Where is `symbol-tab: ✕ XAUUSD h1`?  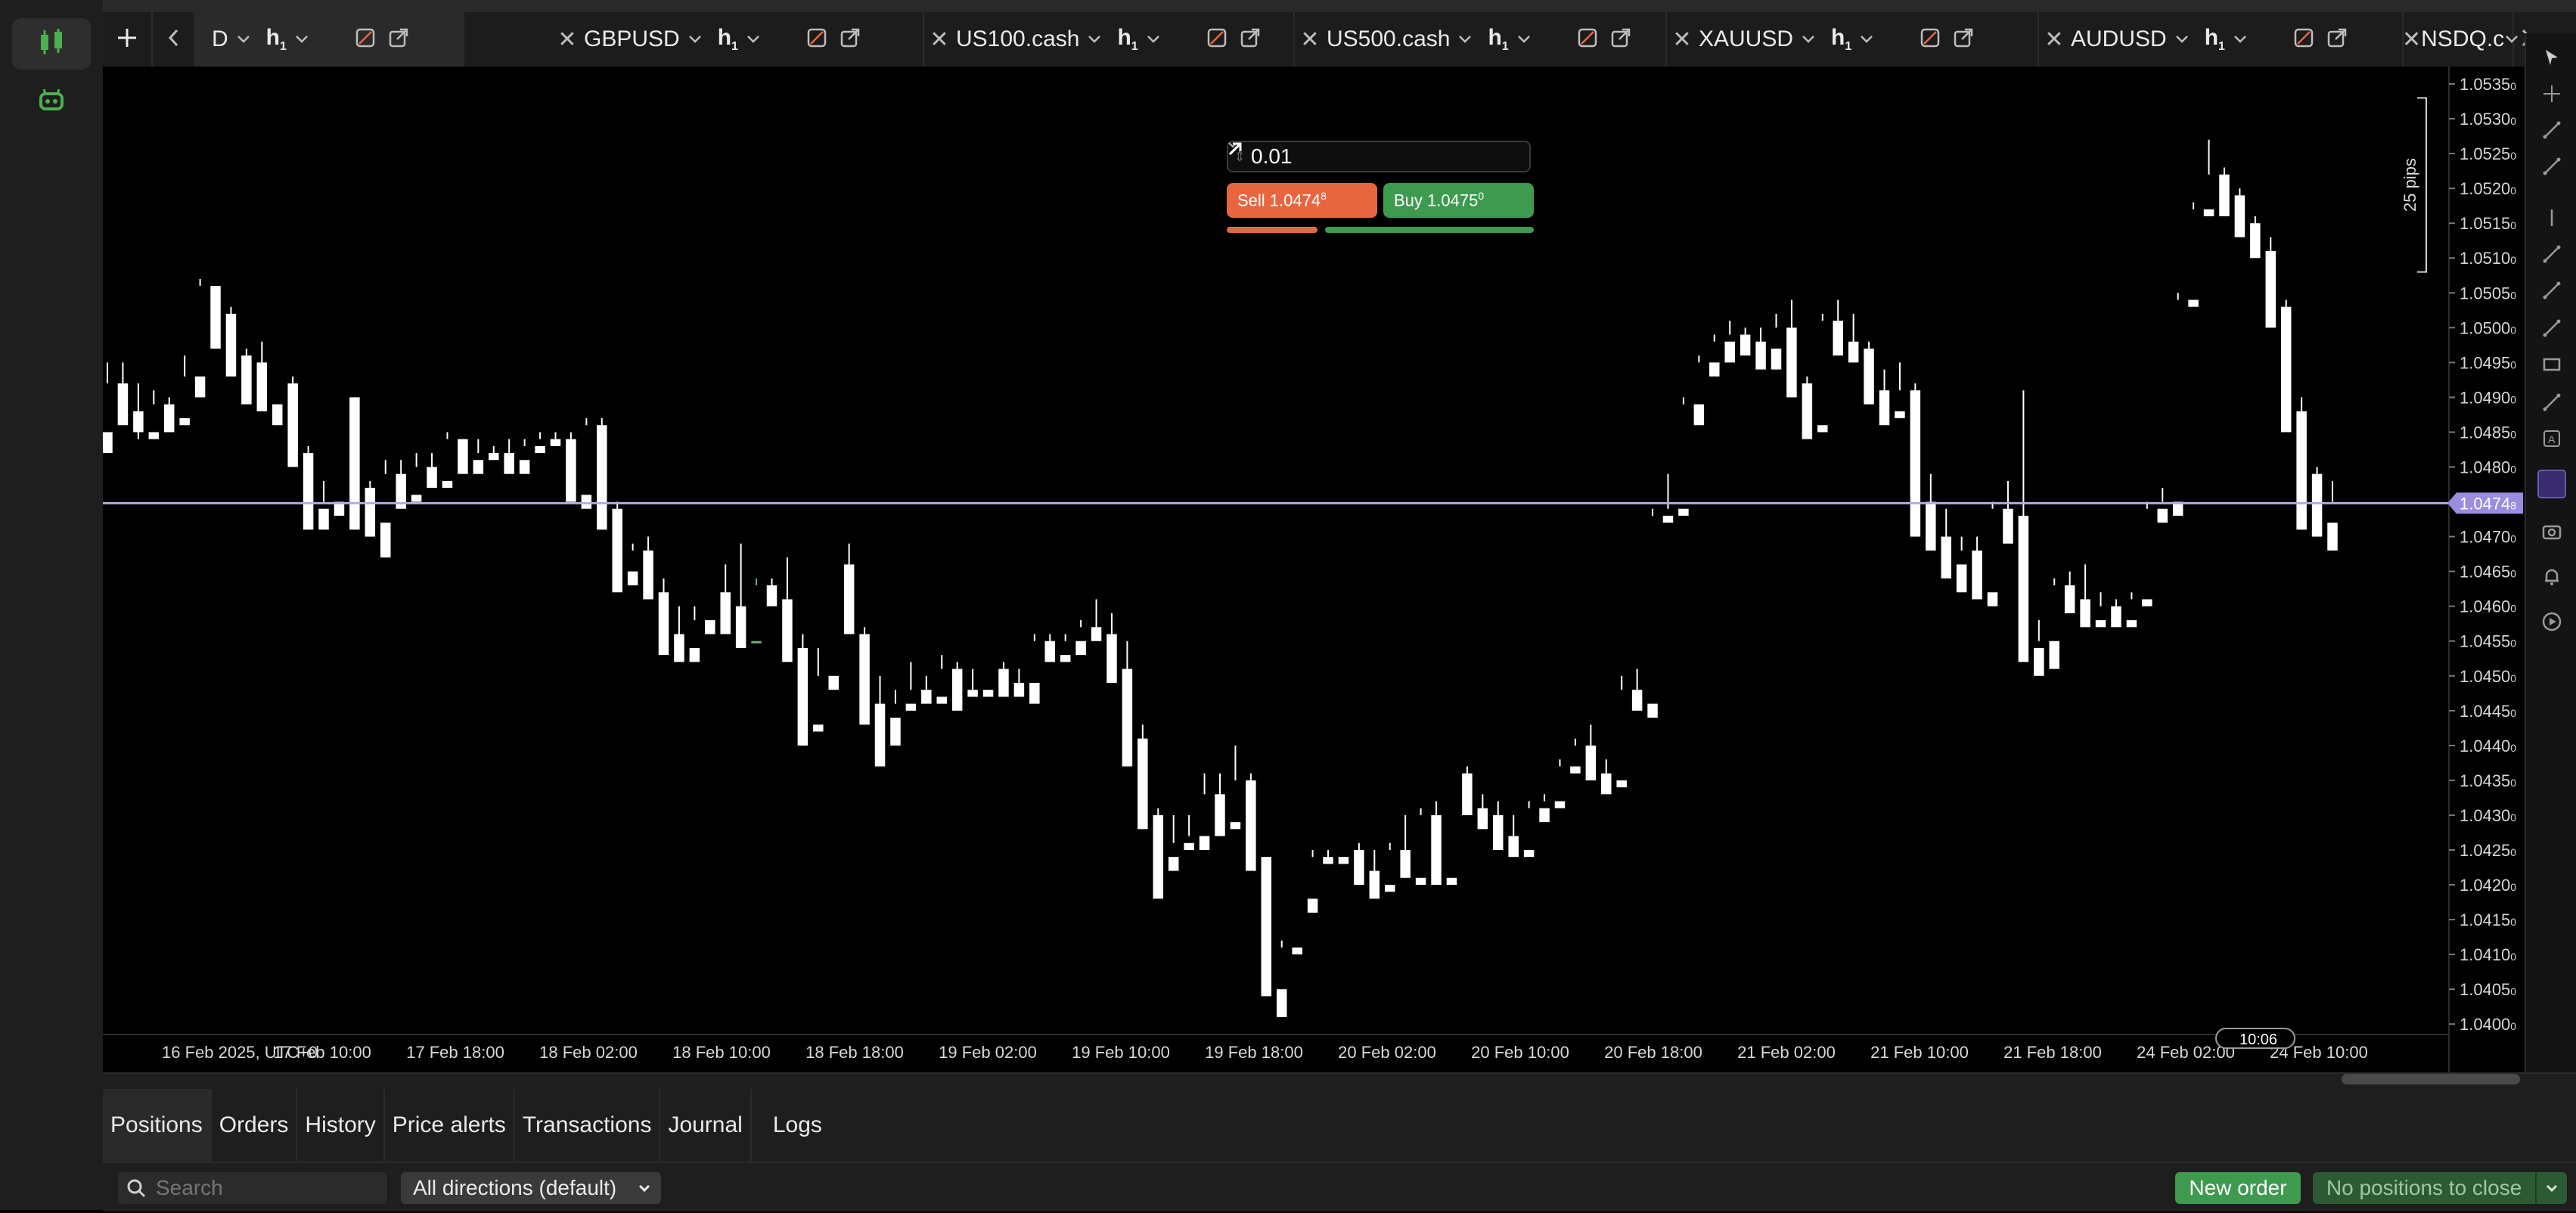 symbol-tab: ✕ XAUUSD h1 is located at coordinates (1852, 39).